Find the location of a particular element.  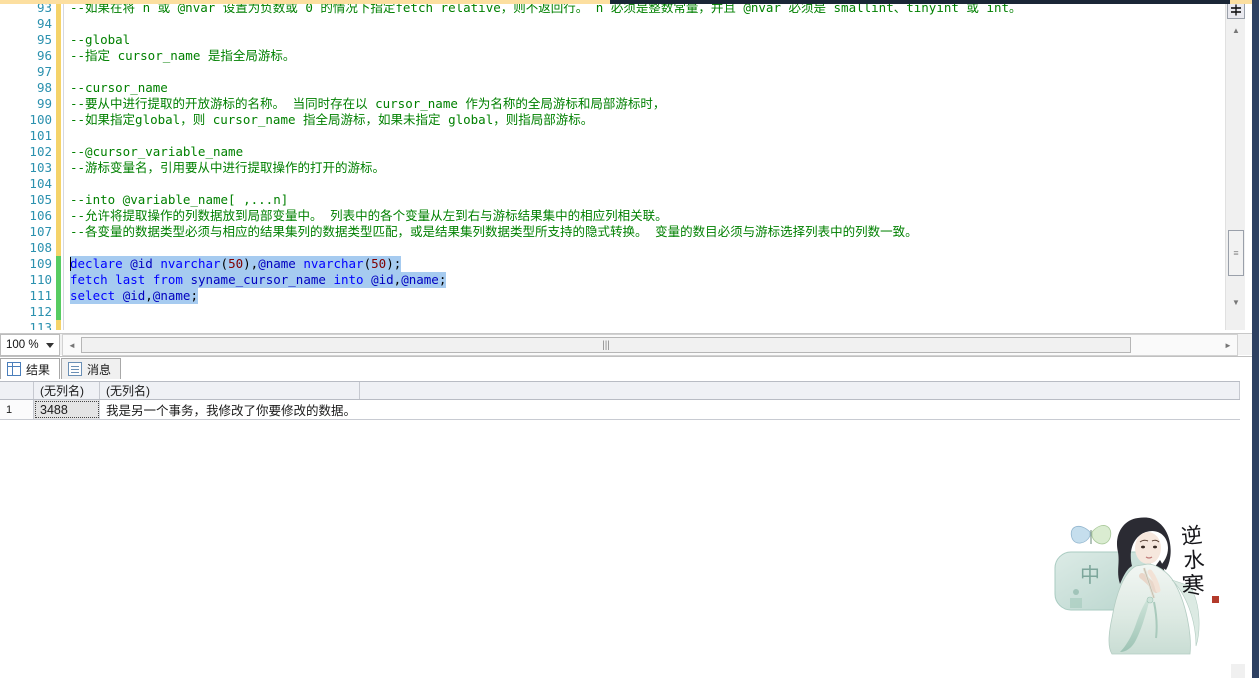

svg-text: 水 is located at coordinates (1194, 560).